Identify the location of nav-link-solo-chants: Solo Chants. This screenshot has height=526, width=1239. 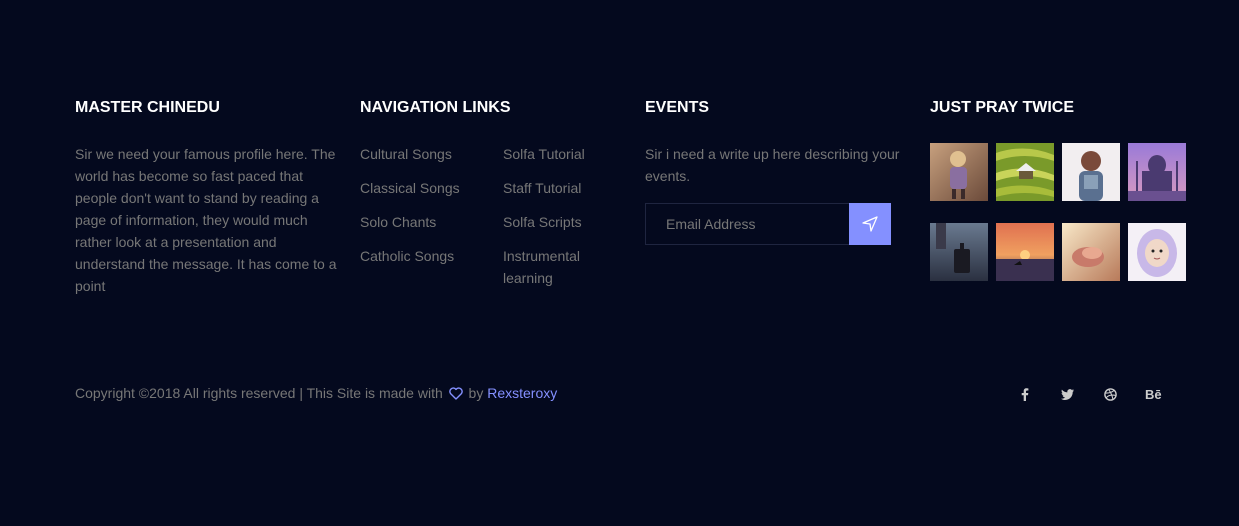
(431, 222).